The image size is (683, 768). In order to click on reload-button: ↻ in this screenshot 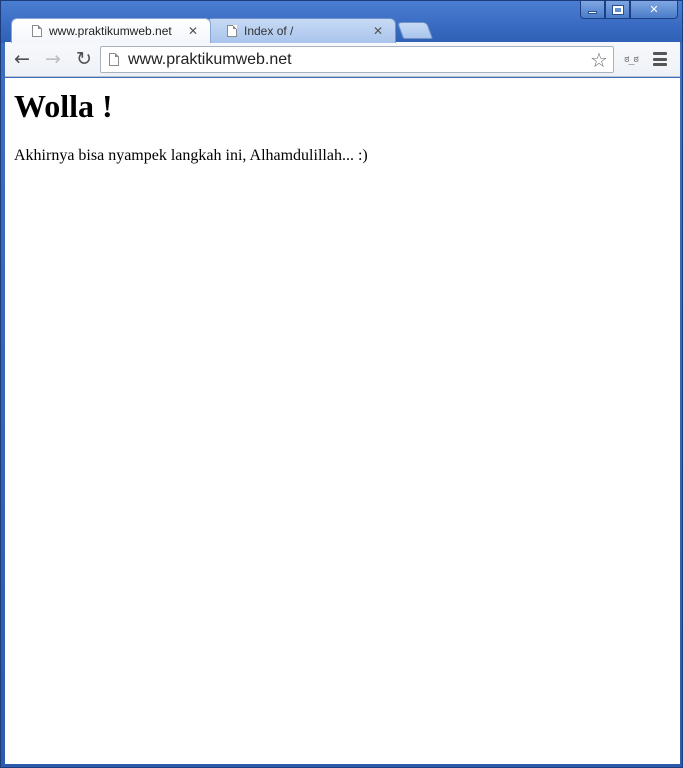, I will do `click(84, 59)`.